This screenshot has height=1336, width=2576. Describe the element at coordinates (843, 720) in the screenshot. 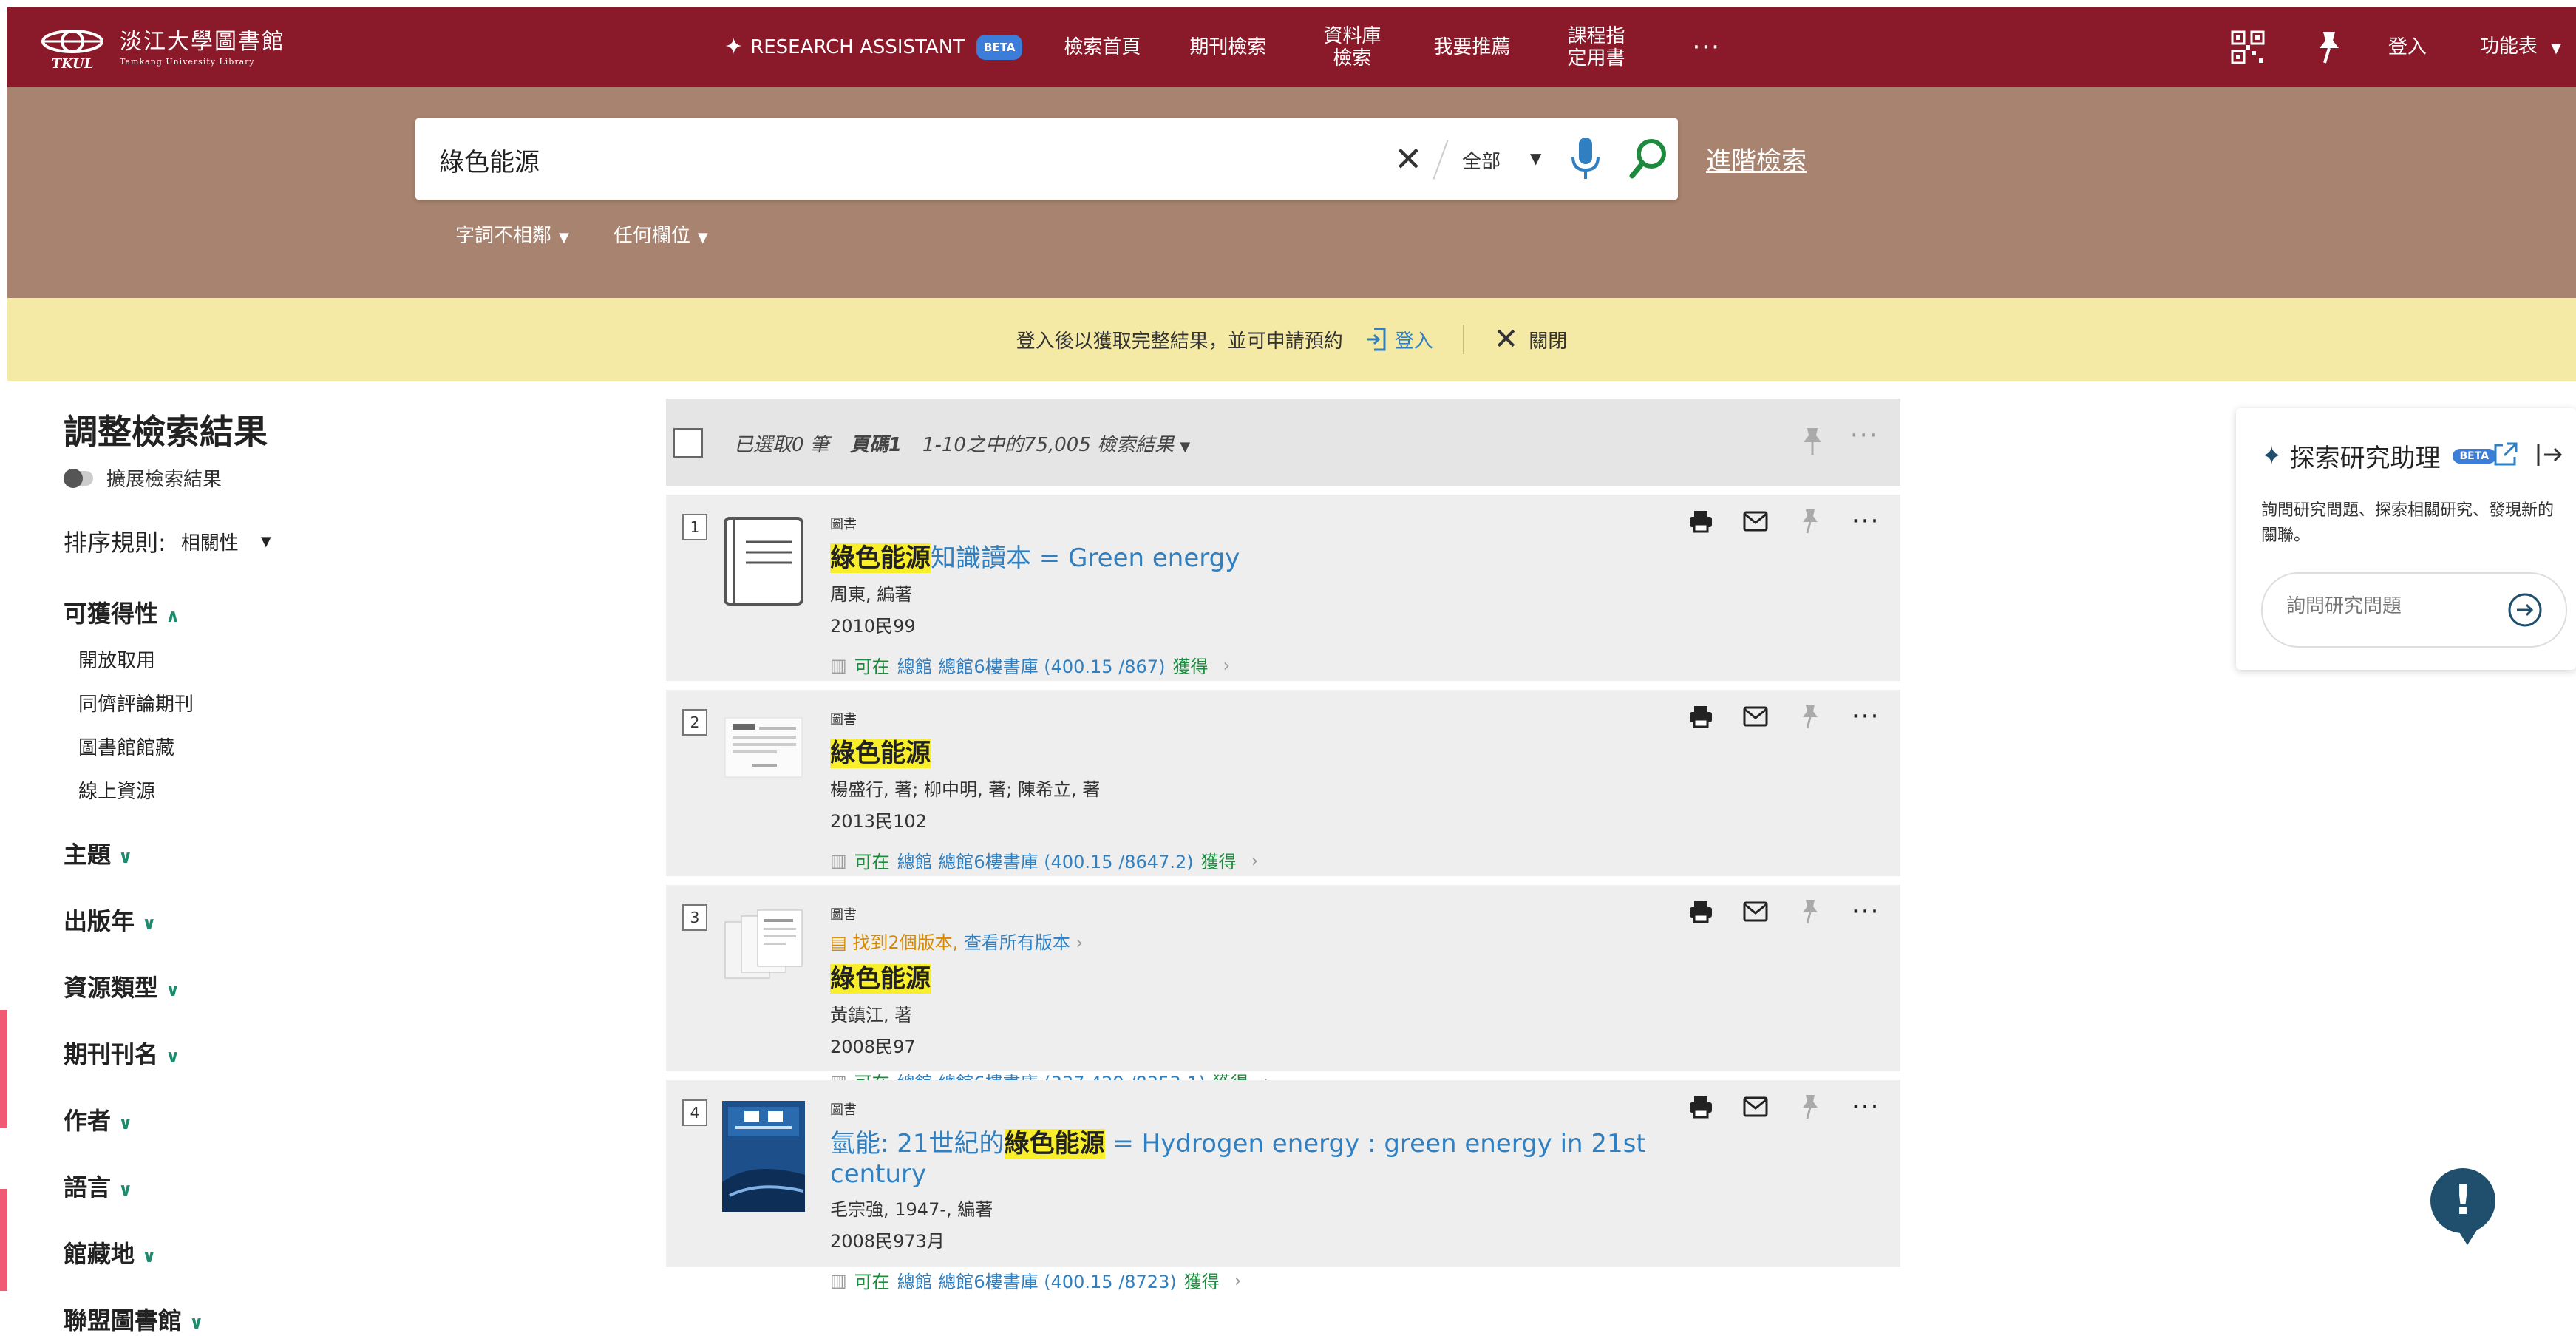

I see `record-type: 圖書` at that location.